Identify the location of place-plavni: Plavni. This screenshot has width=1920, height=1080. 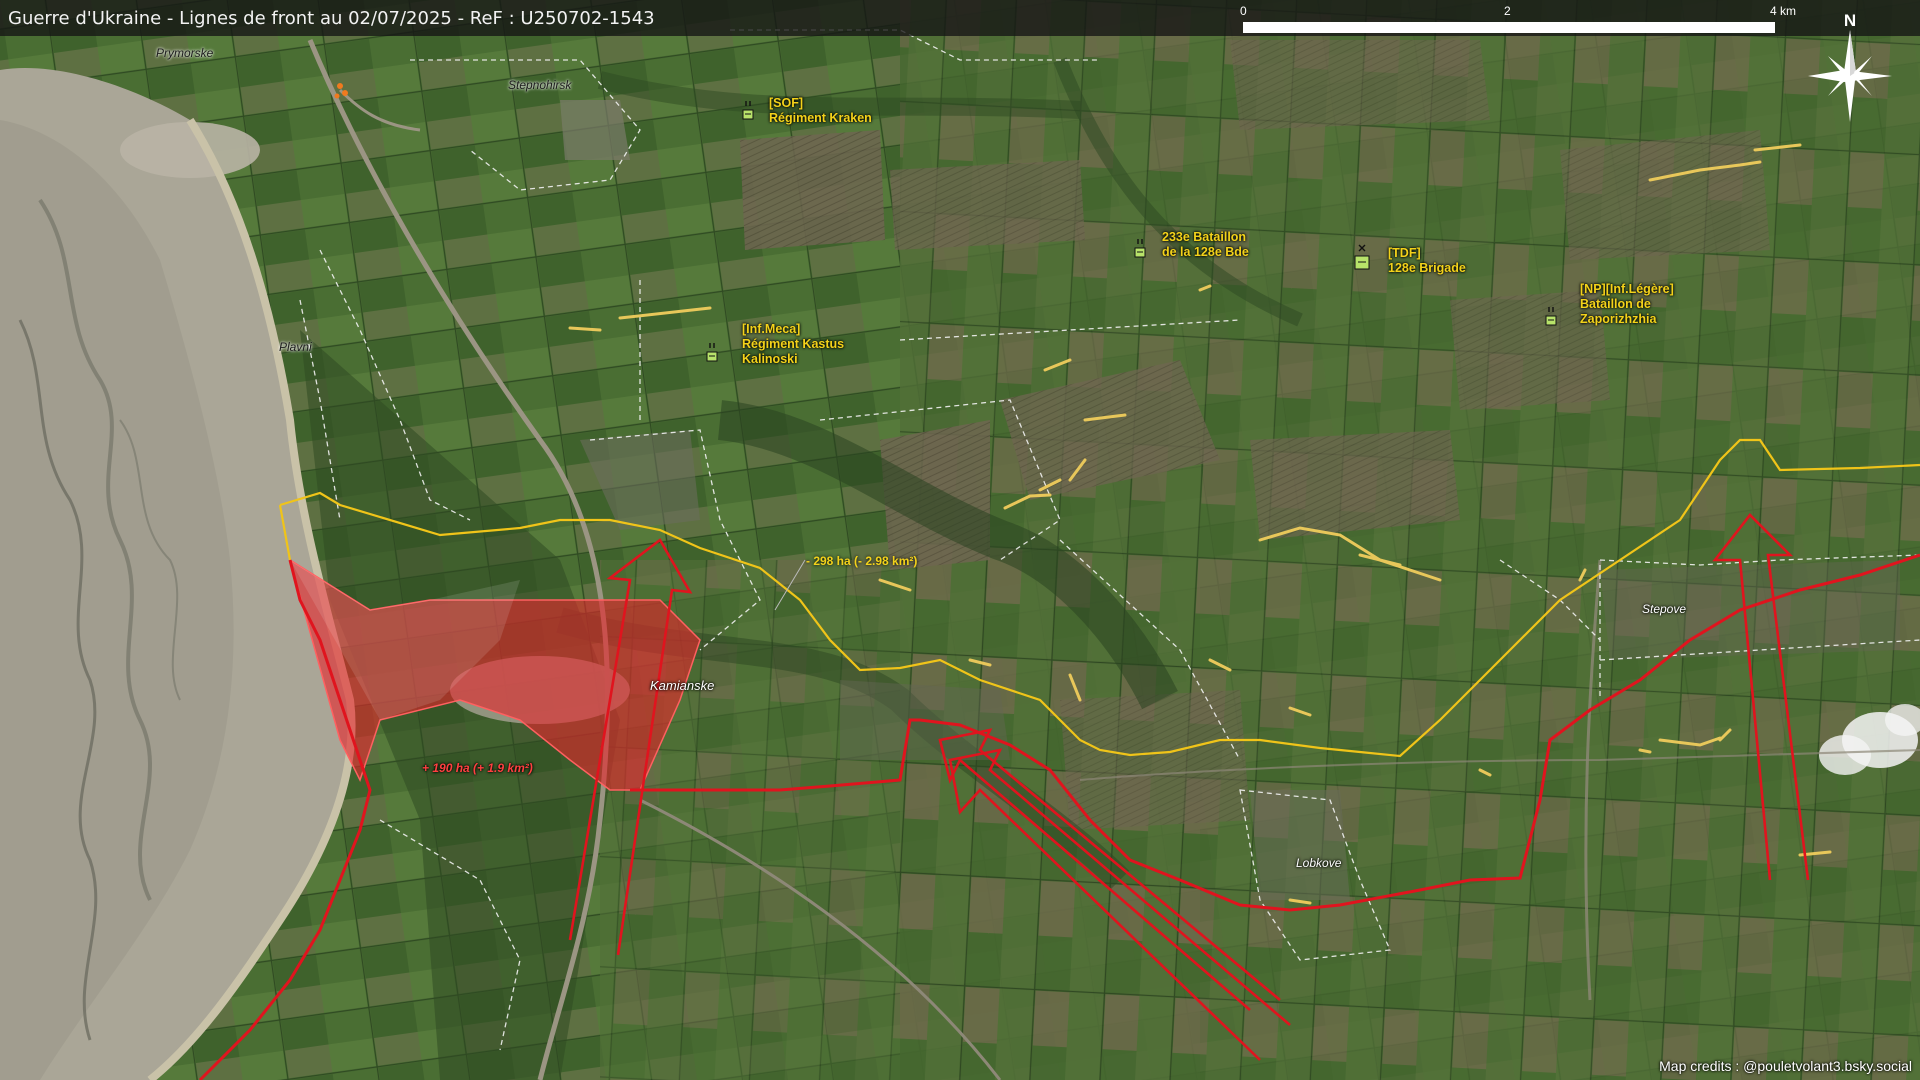
(295, 347).